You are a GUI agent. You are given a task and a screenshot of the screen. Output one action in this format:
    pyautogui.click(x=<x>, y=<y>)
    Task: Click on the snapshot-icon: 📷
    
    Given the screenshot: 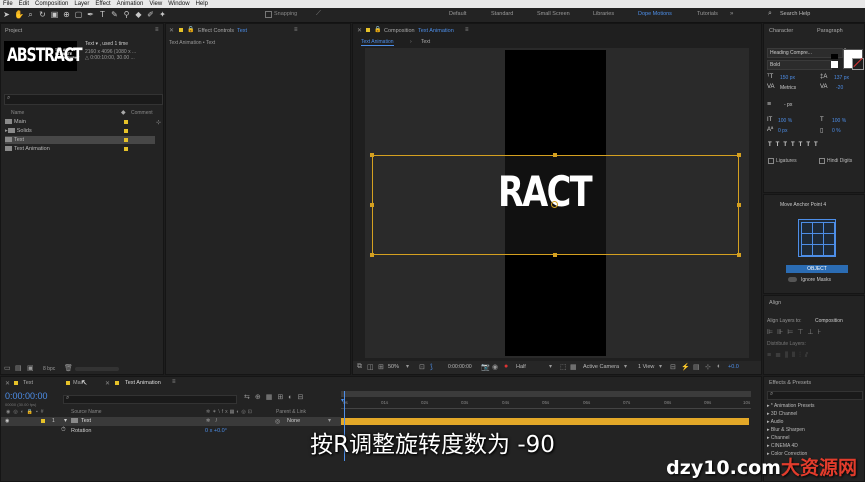 What is the action you would take?
    pyautogui.click(x=485, y=367)
    